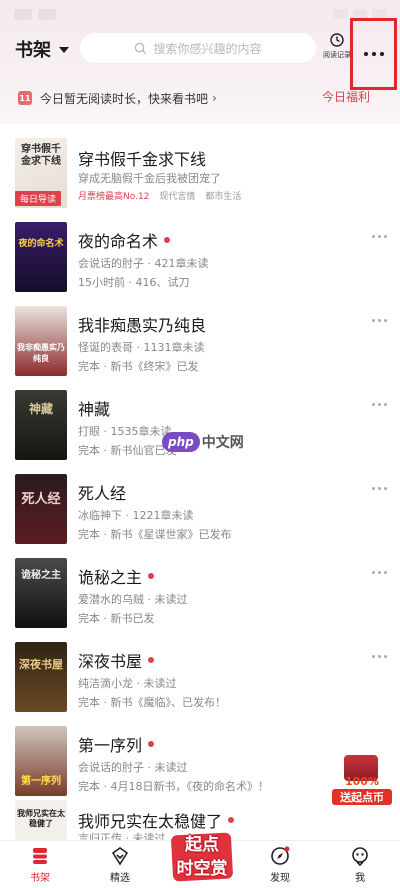 The image size is (400, 888). Describe the element at coordinates (41, 155) in the screenshot. I see `cover-text: 穿书假千金求下线` at that location.